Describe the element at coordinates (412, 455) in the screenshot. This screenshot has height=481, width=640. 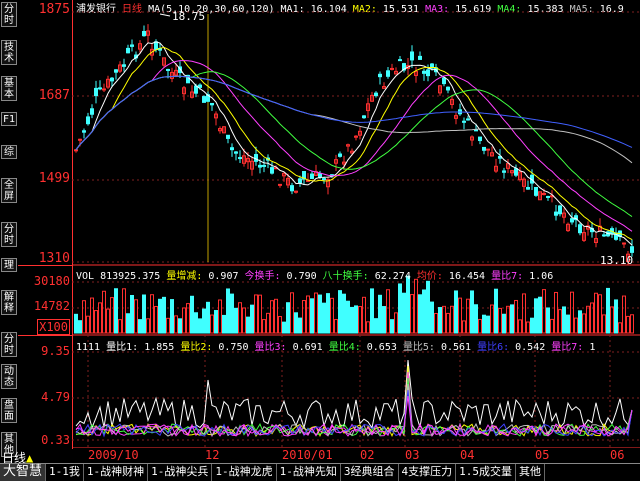
I see `date-tick: 03` at that location.